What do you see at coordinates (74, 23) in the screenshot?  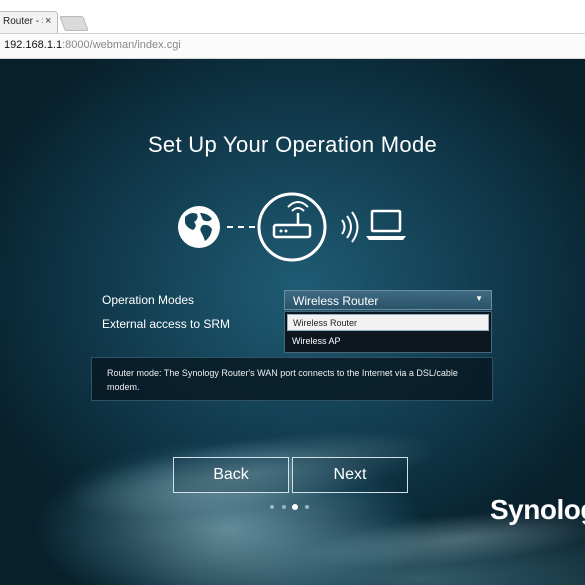 I see `new-tab-button` at bounding box center [74, 23].